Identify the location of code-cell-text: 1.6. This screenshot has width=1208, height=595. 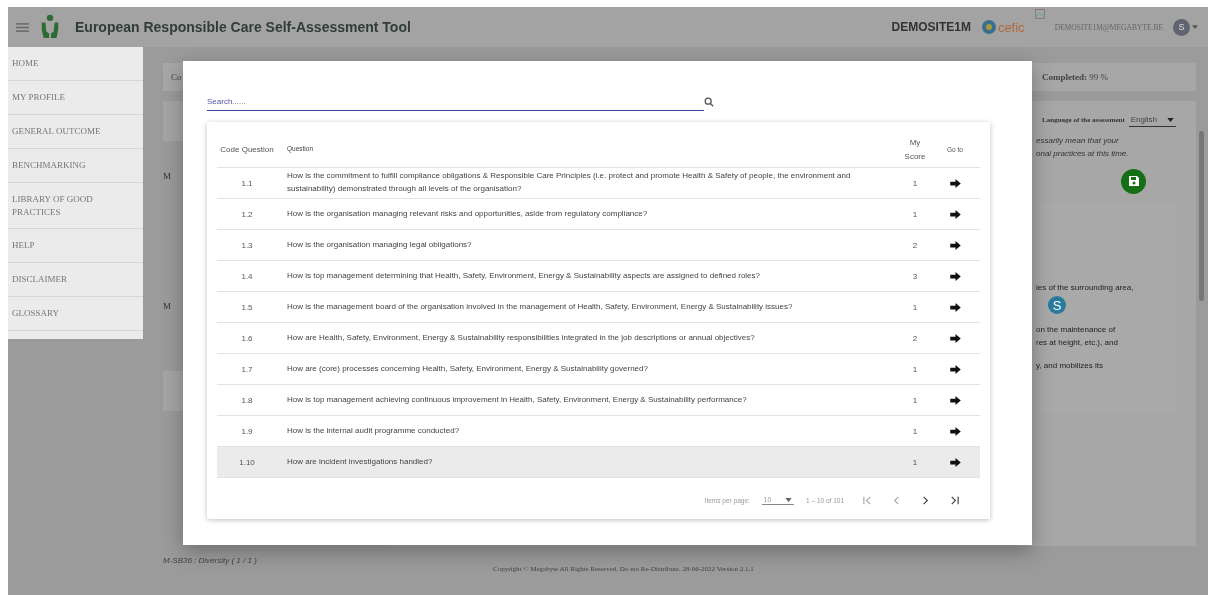
(247, 338).